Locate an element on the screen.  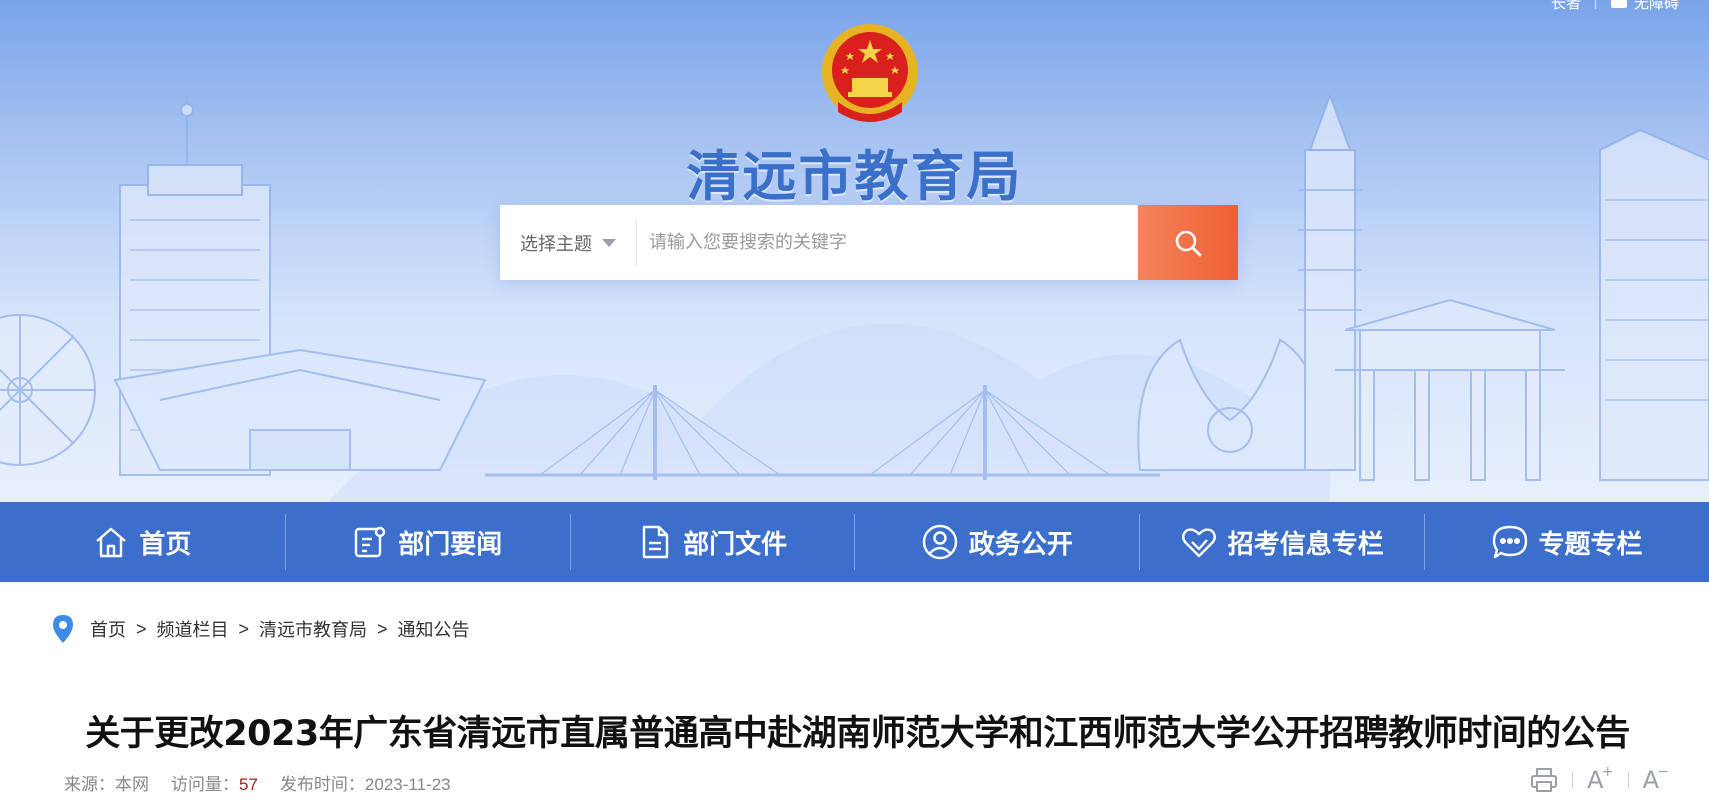
breadcrumb: 首页 > 频道栏目 > 清远市教育局 > 通知公告 is located at coordinates (261, 629).